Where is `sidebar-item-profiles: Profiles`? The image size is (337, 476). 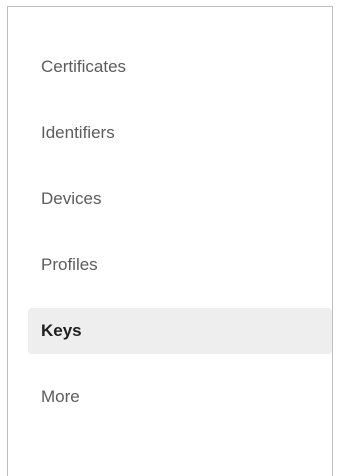 sidebar-item-profiles: Profiles is located at coordinates (180, 265).